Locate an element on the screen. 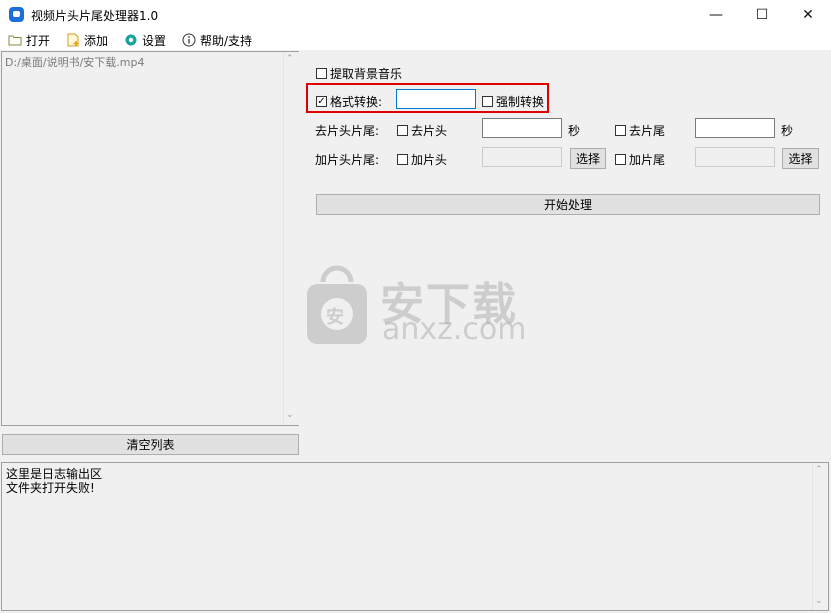 The width and height of the screenshot is (831, 613). extract-bgm-option: 提取背景音乐 is located at coordinates (359, 73).